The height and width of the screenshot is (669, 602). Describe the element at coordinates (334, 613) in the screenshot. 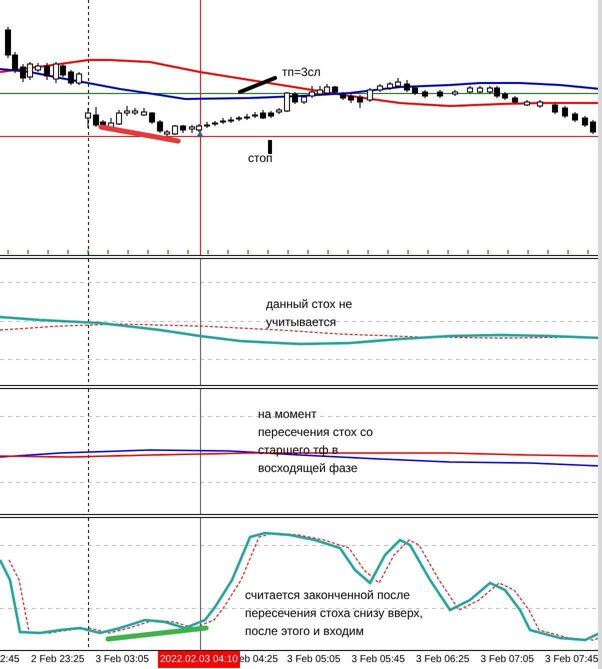

I see `chart-note: считается законченной после пересечения стоха снизу вверх, после этого и входим` at that location.